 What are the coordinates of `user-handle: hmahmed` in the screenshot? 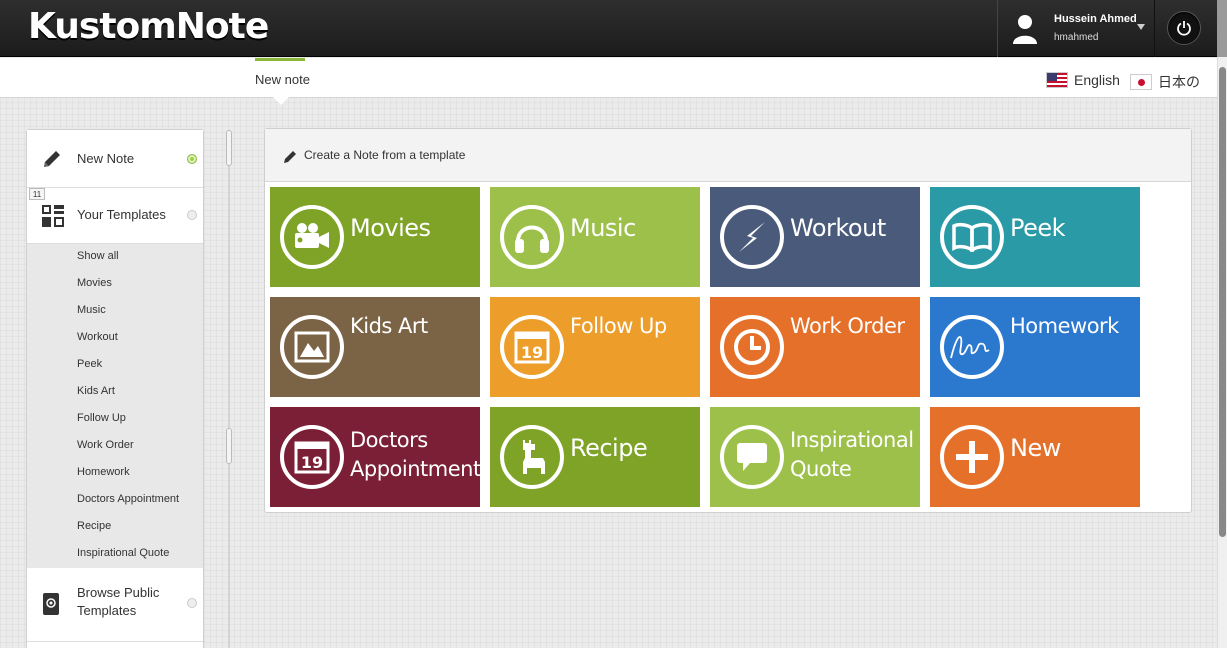 It's located at (1076, 37).